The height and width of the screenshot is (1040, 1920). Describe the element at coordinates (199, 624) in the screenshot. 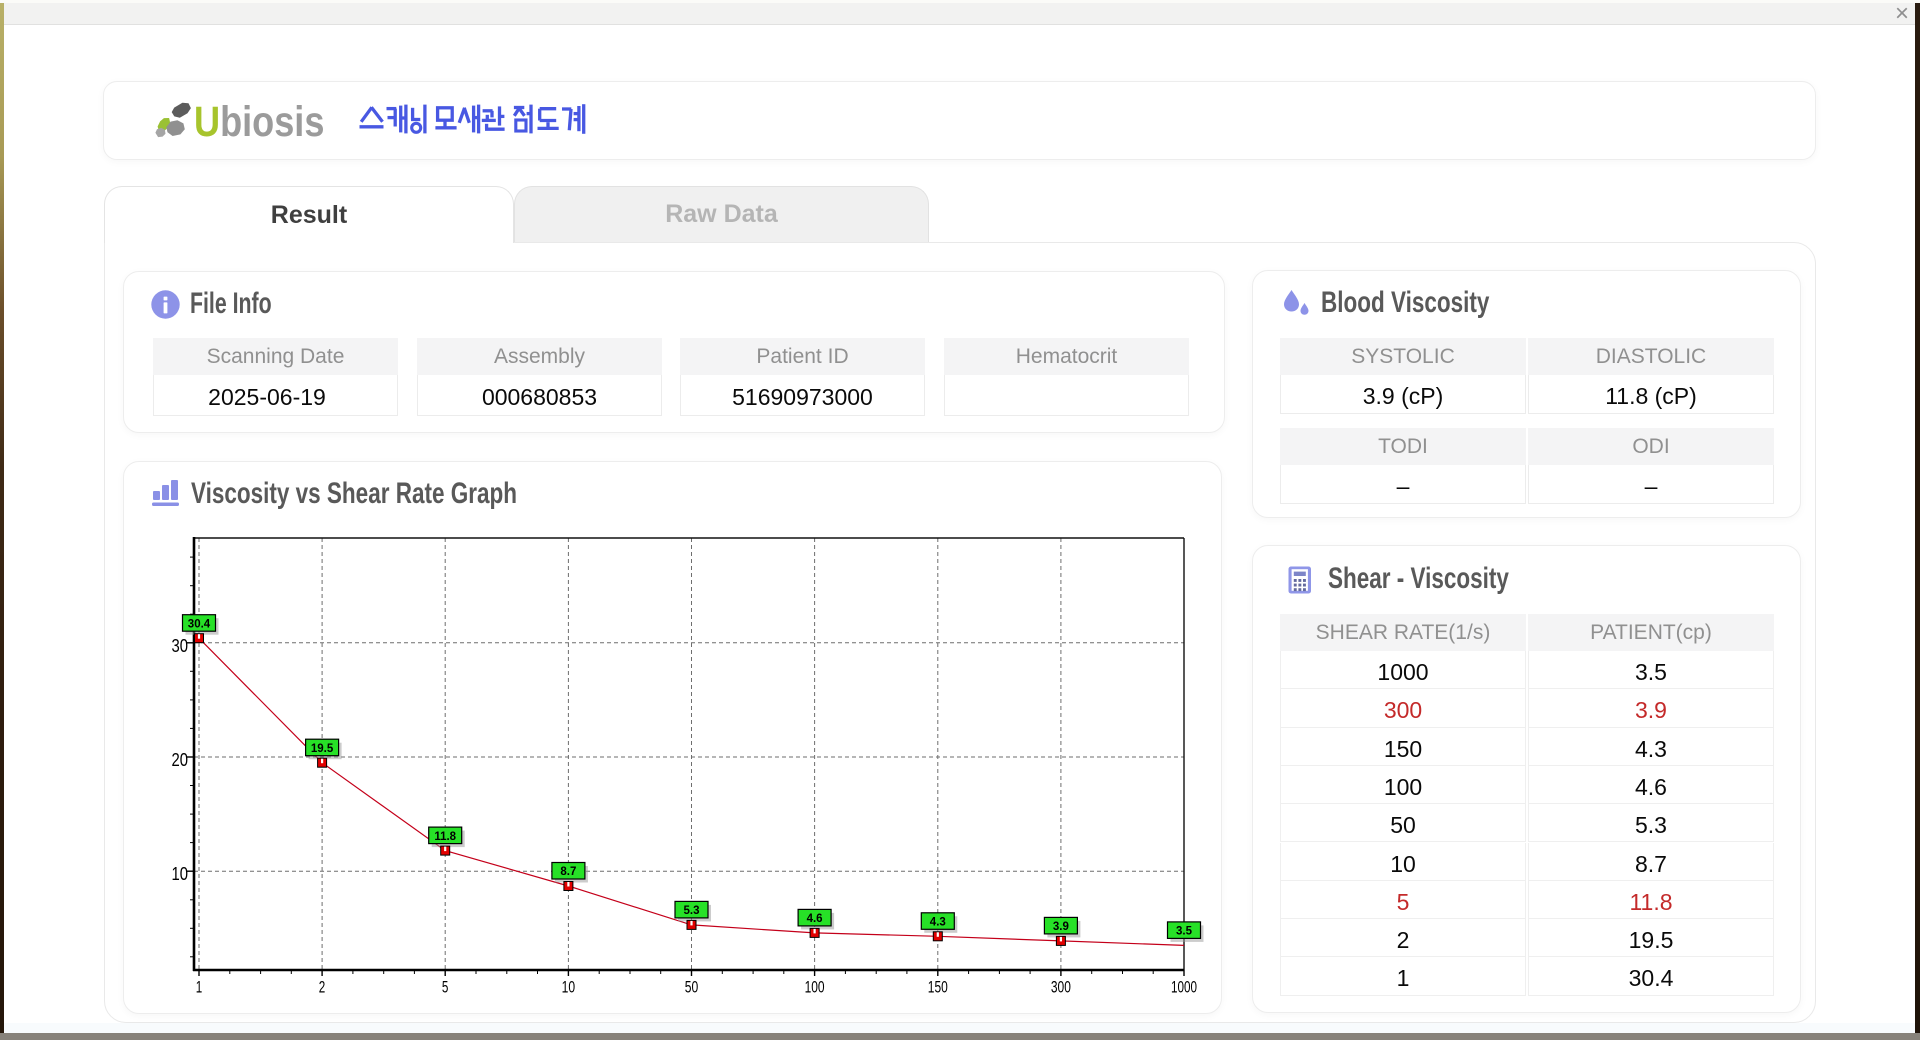

I see `svg-text: 30.4` at that location.